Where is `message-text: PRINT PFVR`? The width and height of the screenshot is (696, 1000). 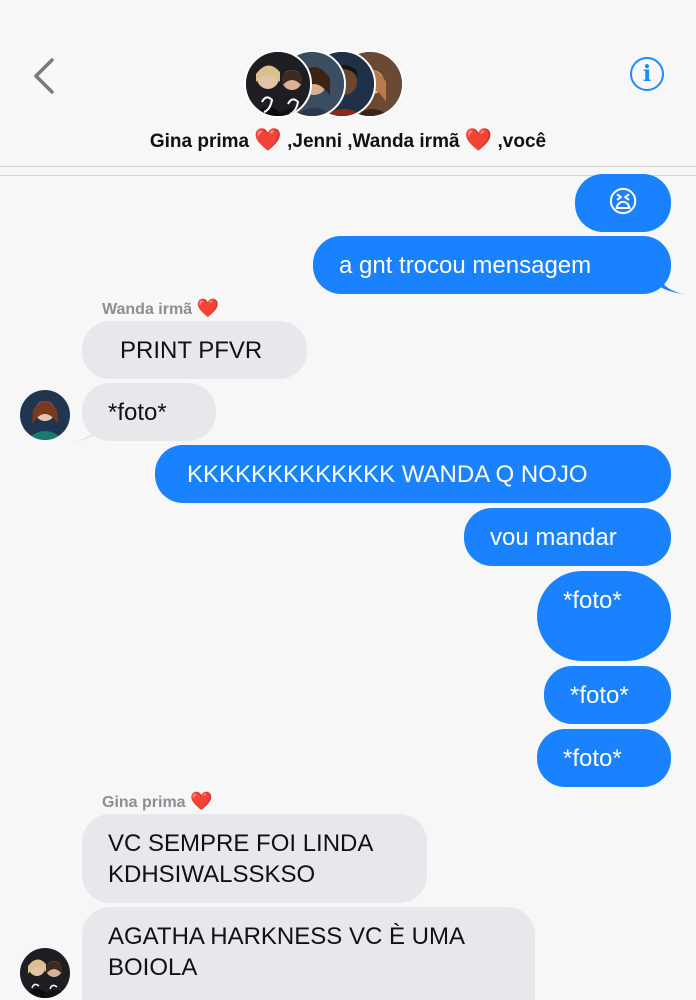 message-text: PRINT PFVR is located at coordinates (191, 350).